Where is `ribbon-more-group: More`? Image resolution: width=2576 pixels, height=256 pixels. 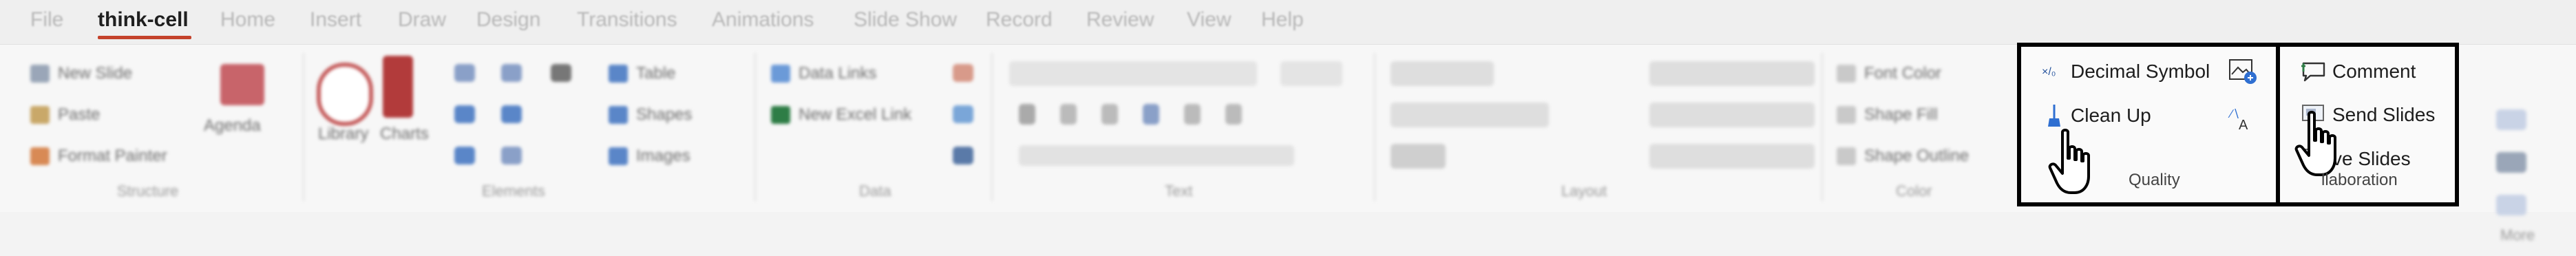
ribbon-more-group: More is located at coordinates (2517, 172).